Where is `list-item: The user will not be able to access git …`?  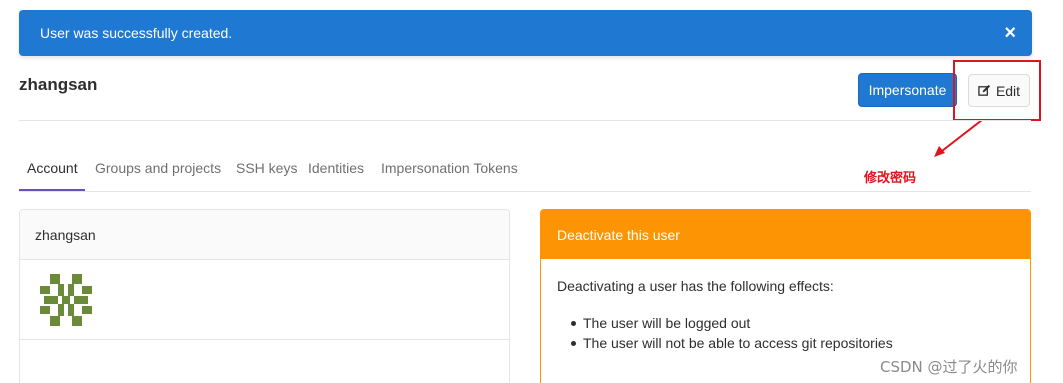
list-item: The user will not be able to access git … is located at coordinates (792, 343).